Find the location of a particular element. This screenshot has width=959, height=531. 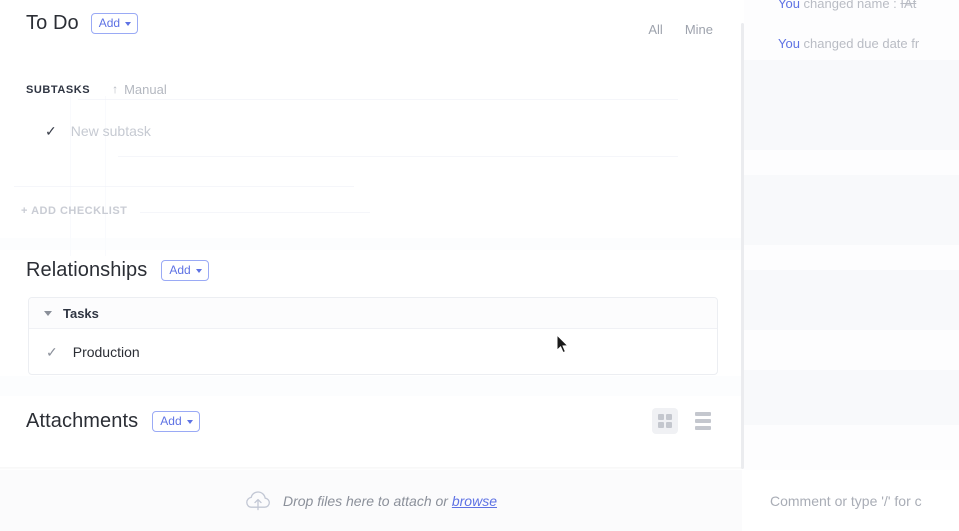

subtask-filter-tabs: All Mine is located at coordinates (680, 30).